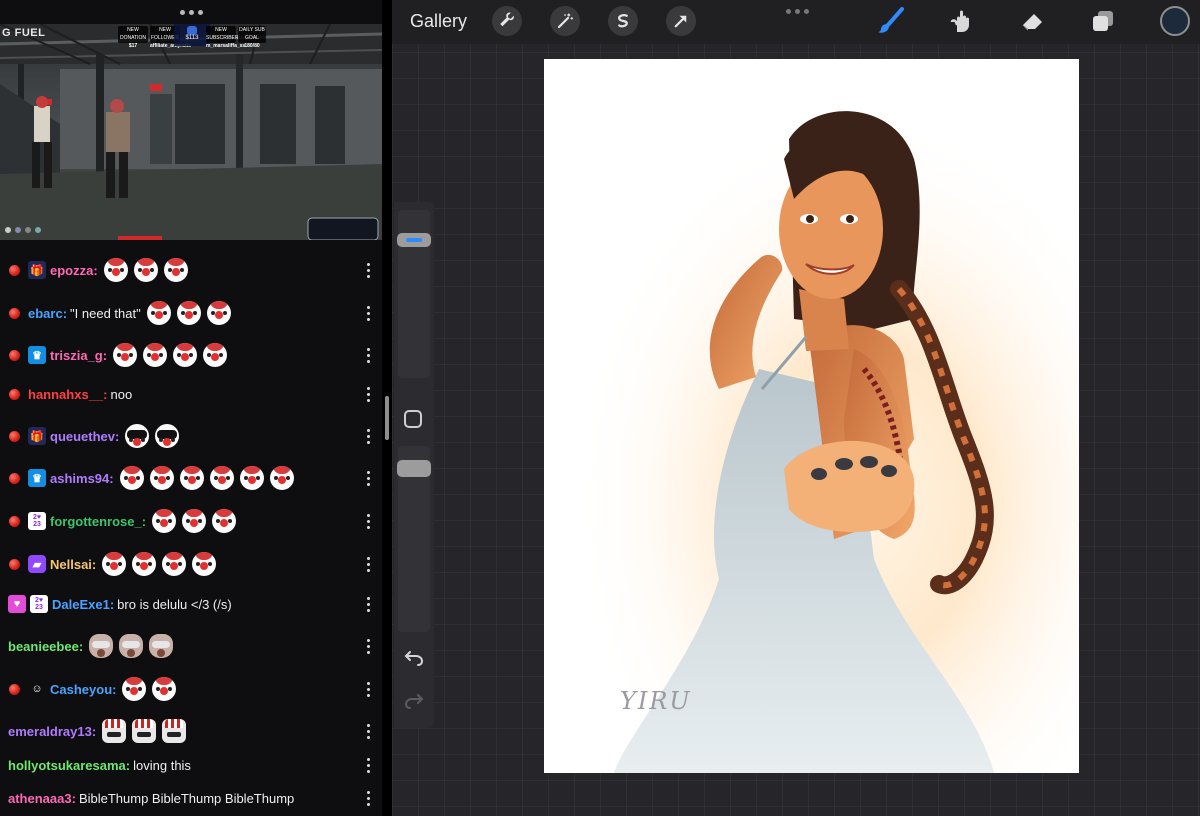 Image resolution: width=1200 pixels, height=816 pixels. What do you see at coordinates (43, 646) in the screenshot?
I see `chat-username: beanieebee` at bounding box center [43, 646].